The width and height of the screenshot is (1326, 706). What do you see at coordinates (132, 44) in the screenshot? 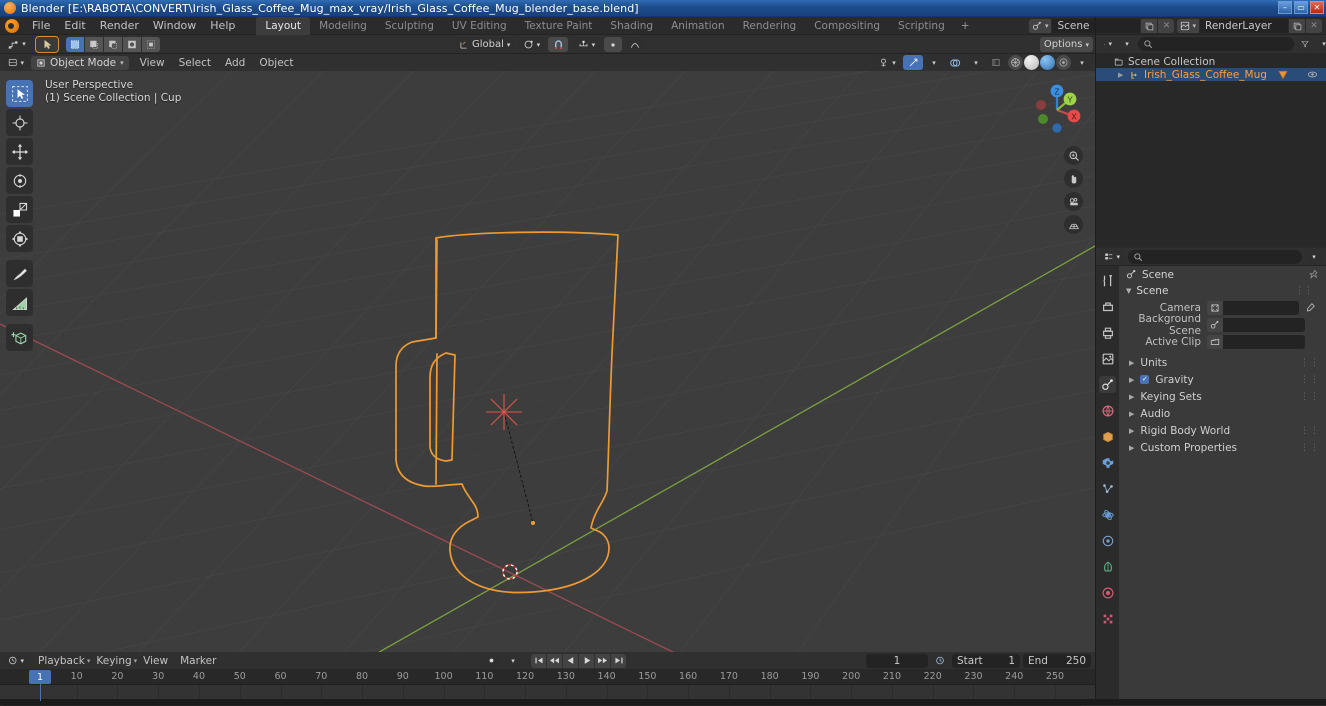
I see `select-invert-button` at bounding box center [132, 44].